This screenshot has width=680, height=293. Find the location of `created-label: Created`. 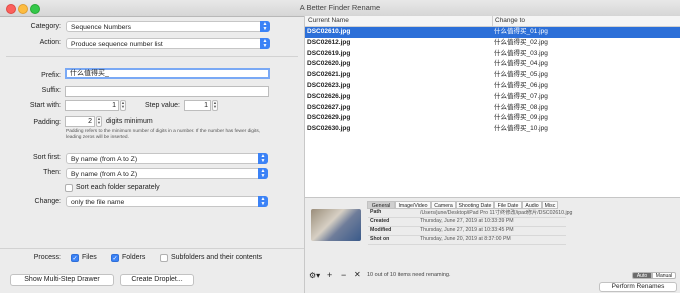

created-label: Created is located at coordinates (380, 221).